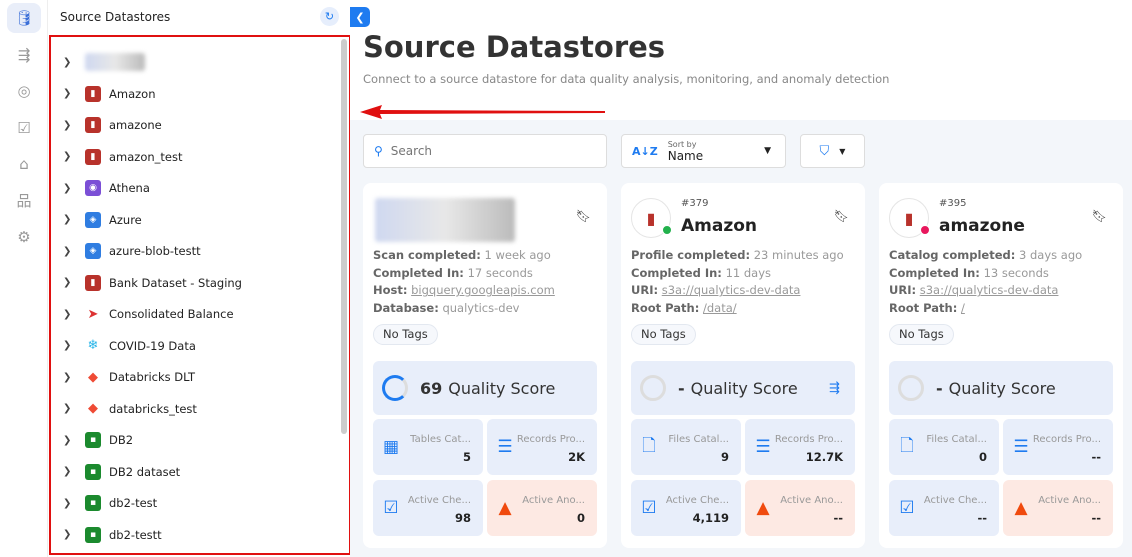 The height and width of the screenshot is (557, 1132). I want to click on tree-item: ❯ ◈ Azure, so click(96, 220).